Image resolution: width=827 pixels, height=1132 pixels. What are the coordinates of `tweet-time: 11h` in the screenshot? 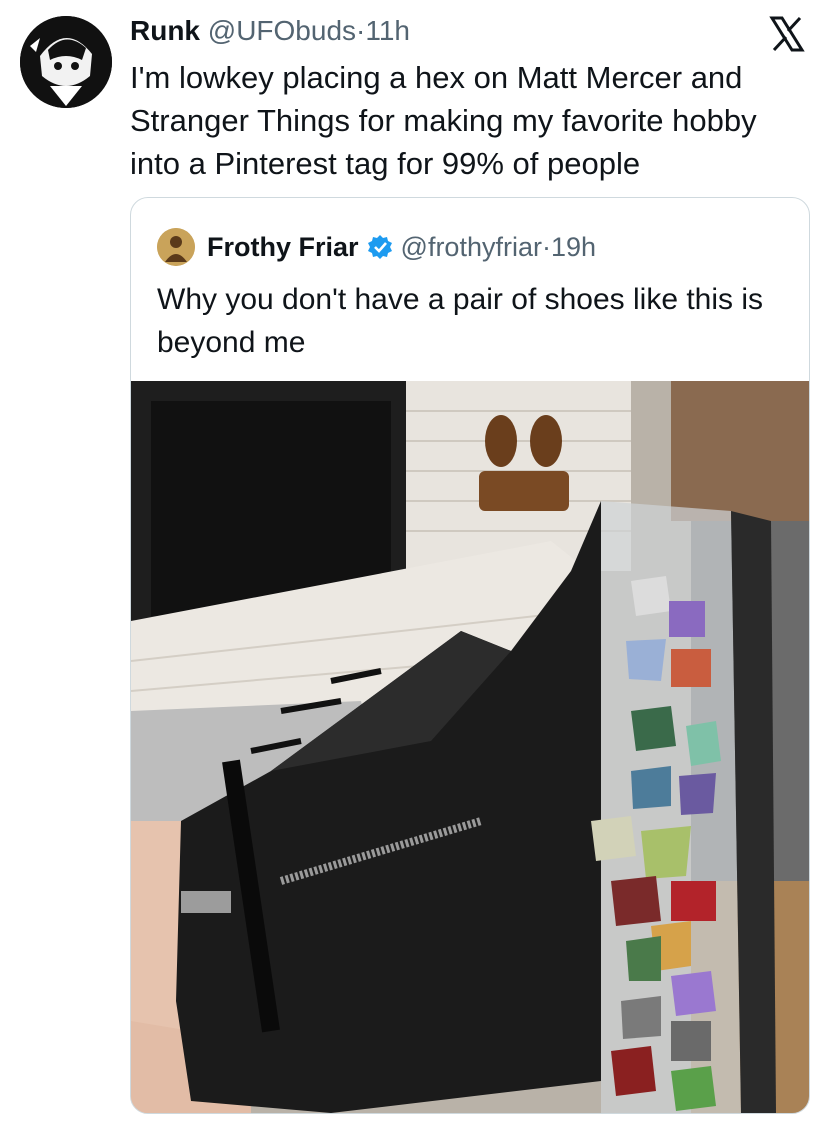 It's located at (387, 30).